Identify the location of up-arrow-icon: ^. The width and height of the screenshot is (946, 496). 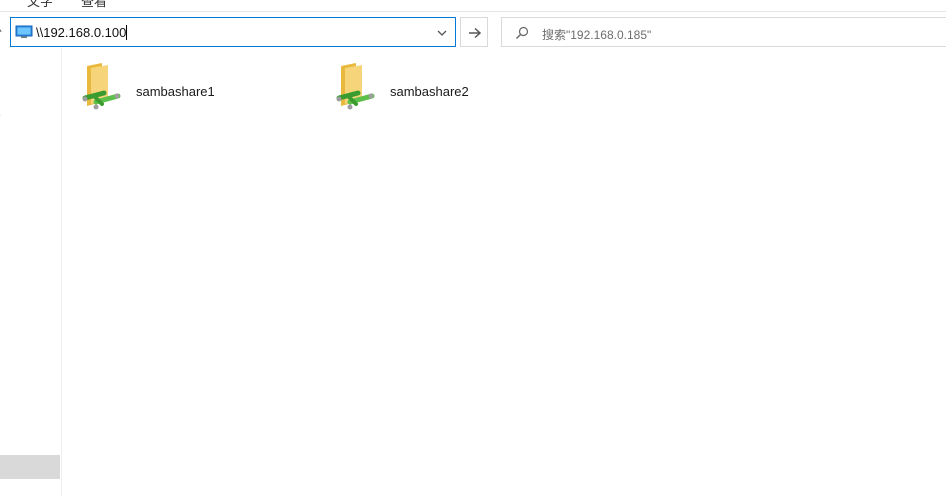
(3, 32).